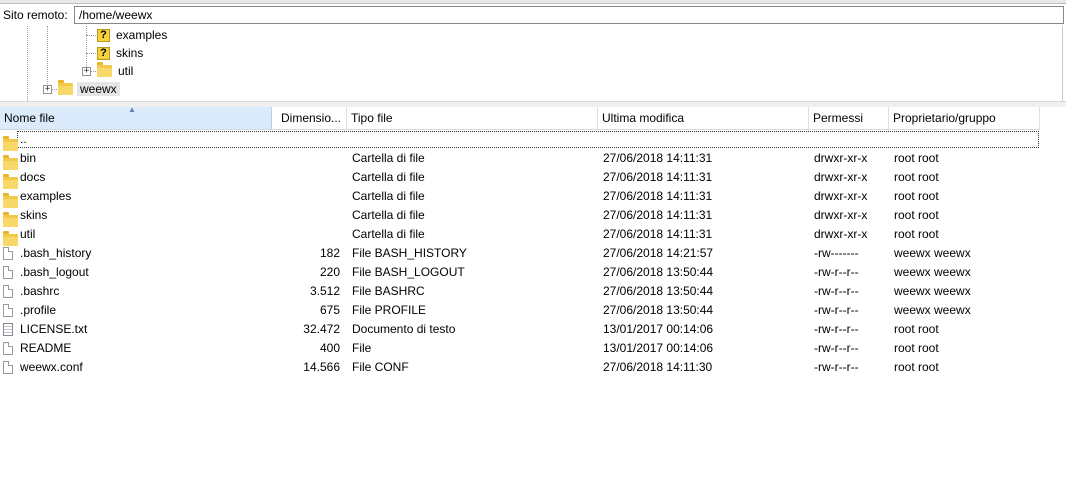 This screenshot has width=1066, height=485. I want to click on column-header-modified: Ultima modifica, so click(703, 118).